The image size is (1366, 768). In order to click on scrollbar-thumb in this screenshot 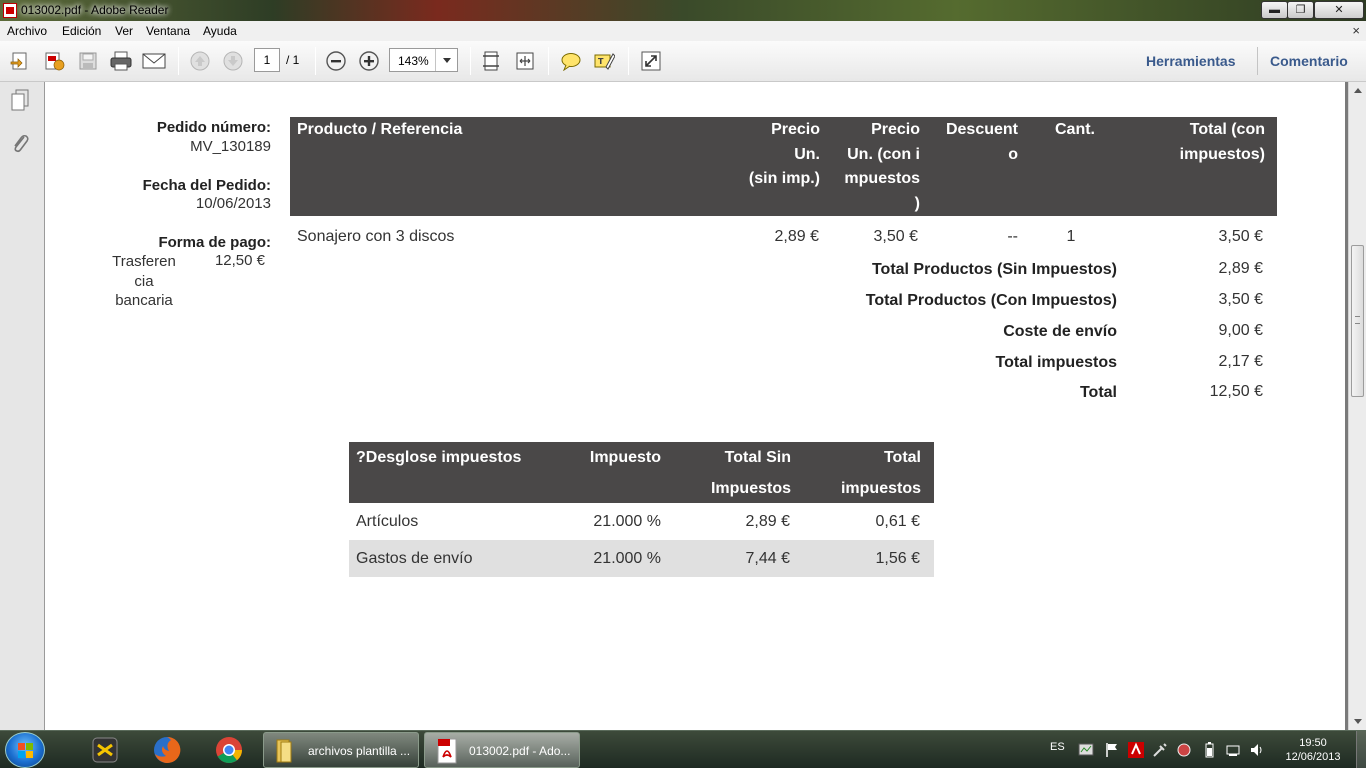, I will do `click(1357, 321)`.